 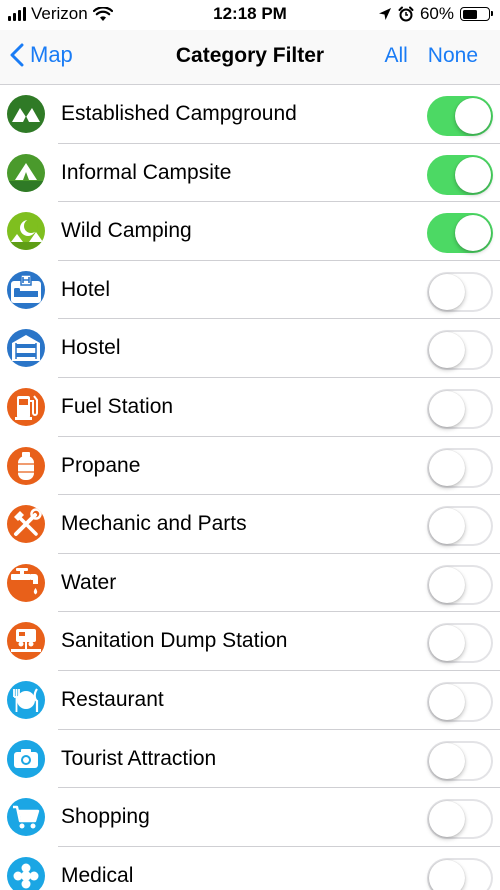 I want to click on alarm-clock-icon, so click(x=406, y=14).